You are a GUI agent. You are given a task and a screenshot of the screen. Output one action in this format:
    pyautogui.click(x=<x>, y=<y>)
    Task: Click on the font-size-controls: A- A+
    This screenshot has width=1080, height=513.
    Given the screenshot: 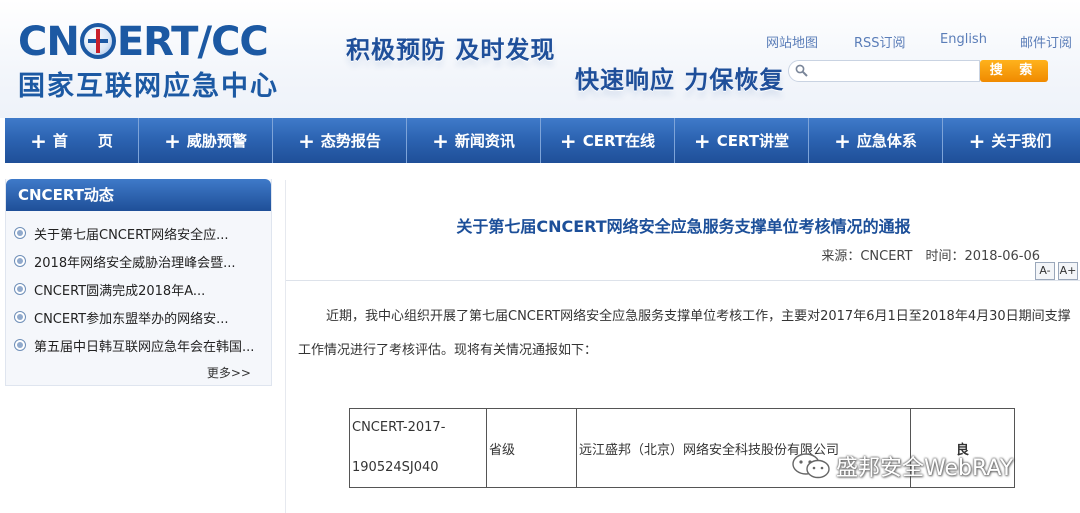 What is the action you would take?
    pyautogui.click(x=1056, y=271)
    